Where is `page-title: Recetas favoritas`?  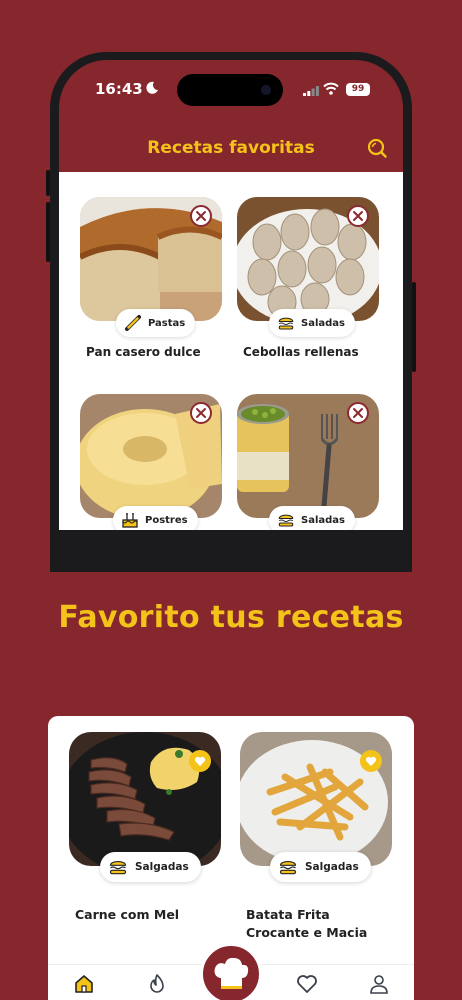
page-title: Recetas favoritas is located at coordinates (231, 148).